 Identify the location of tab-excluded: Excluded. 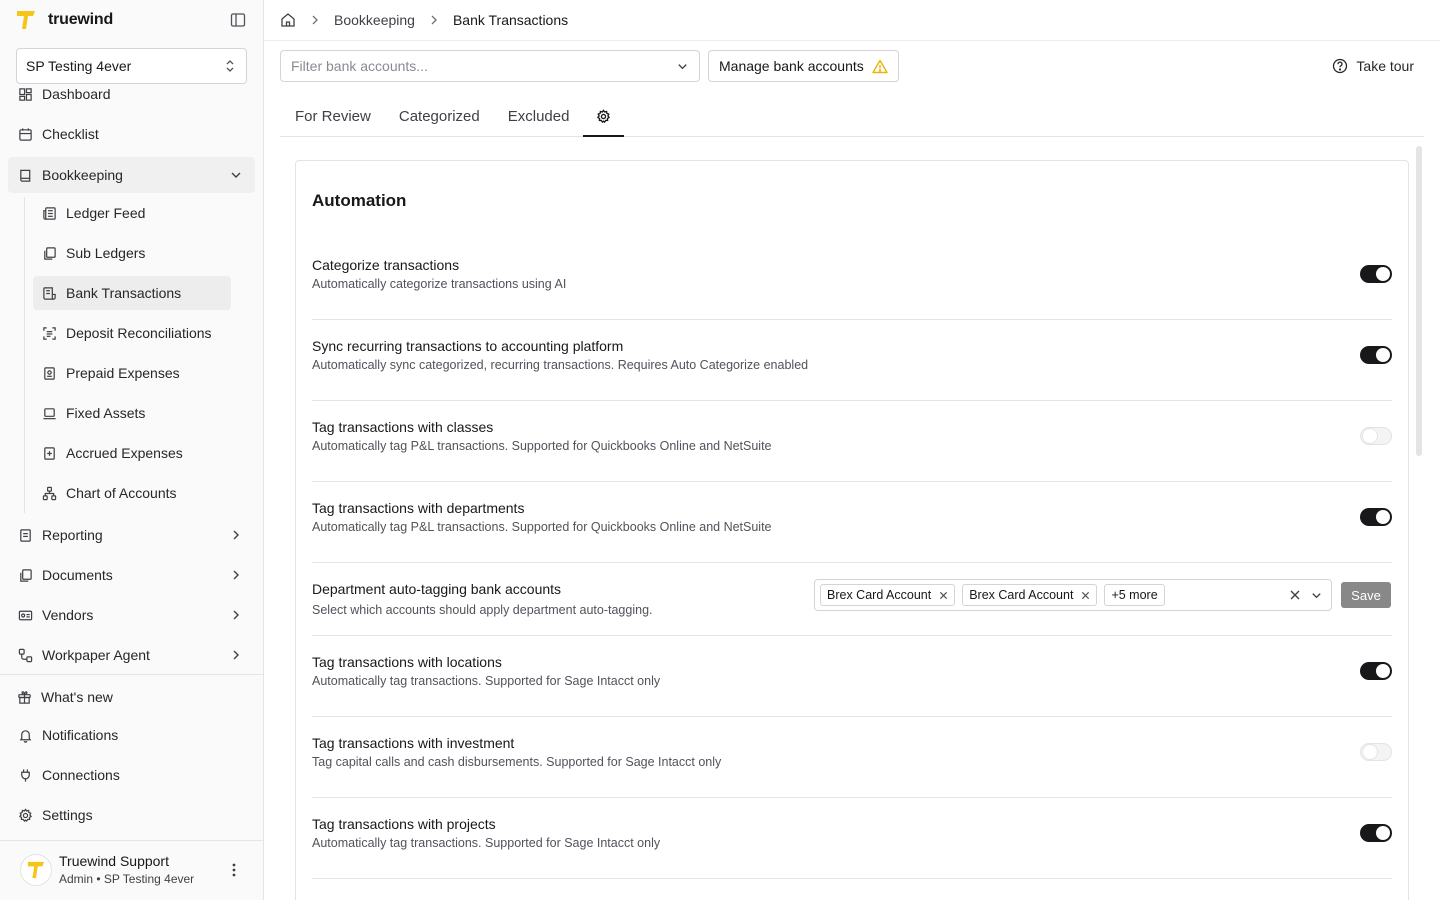
(539, 116).